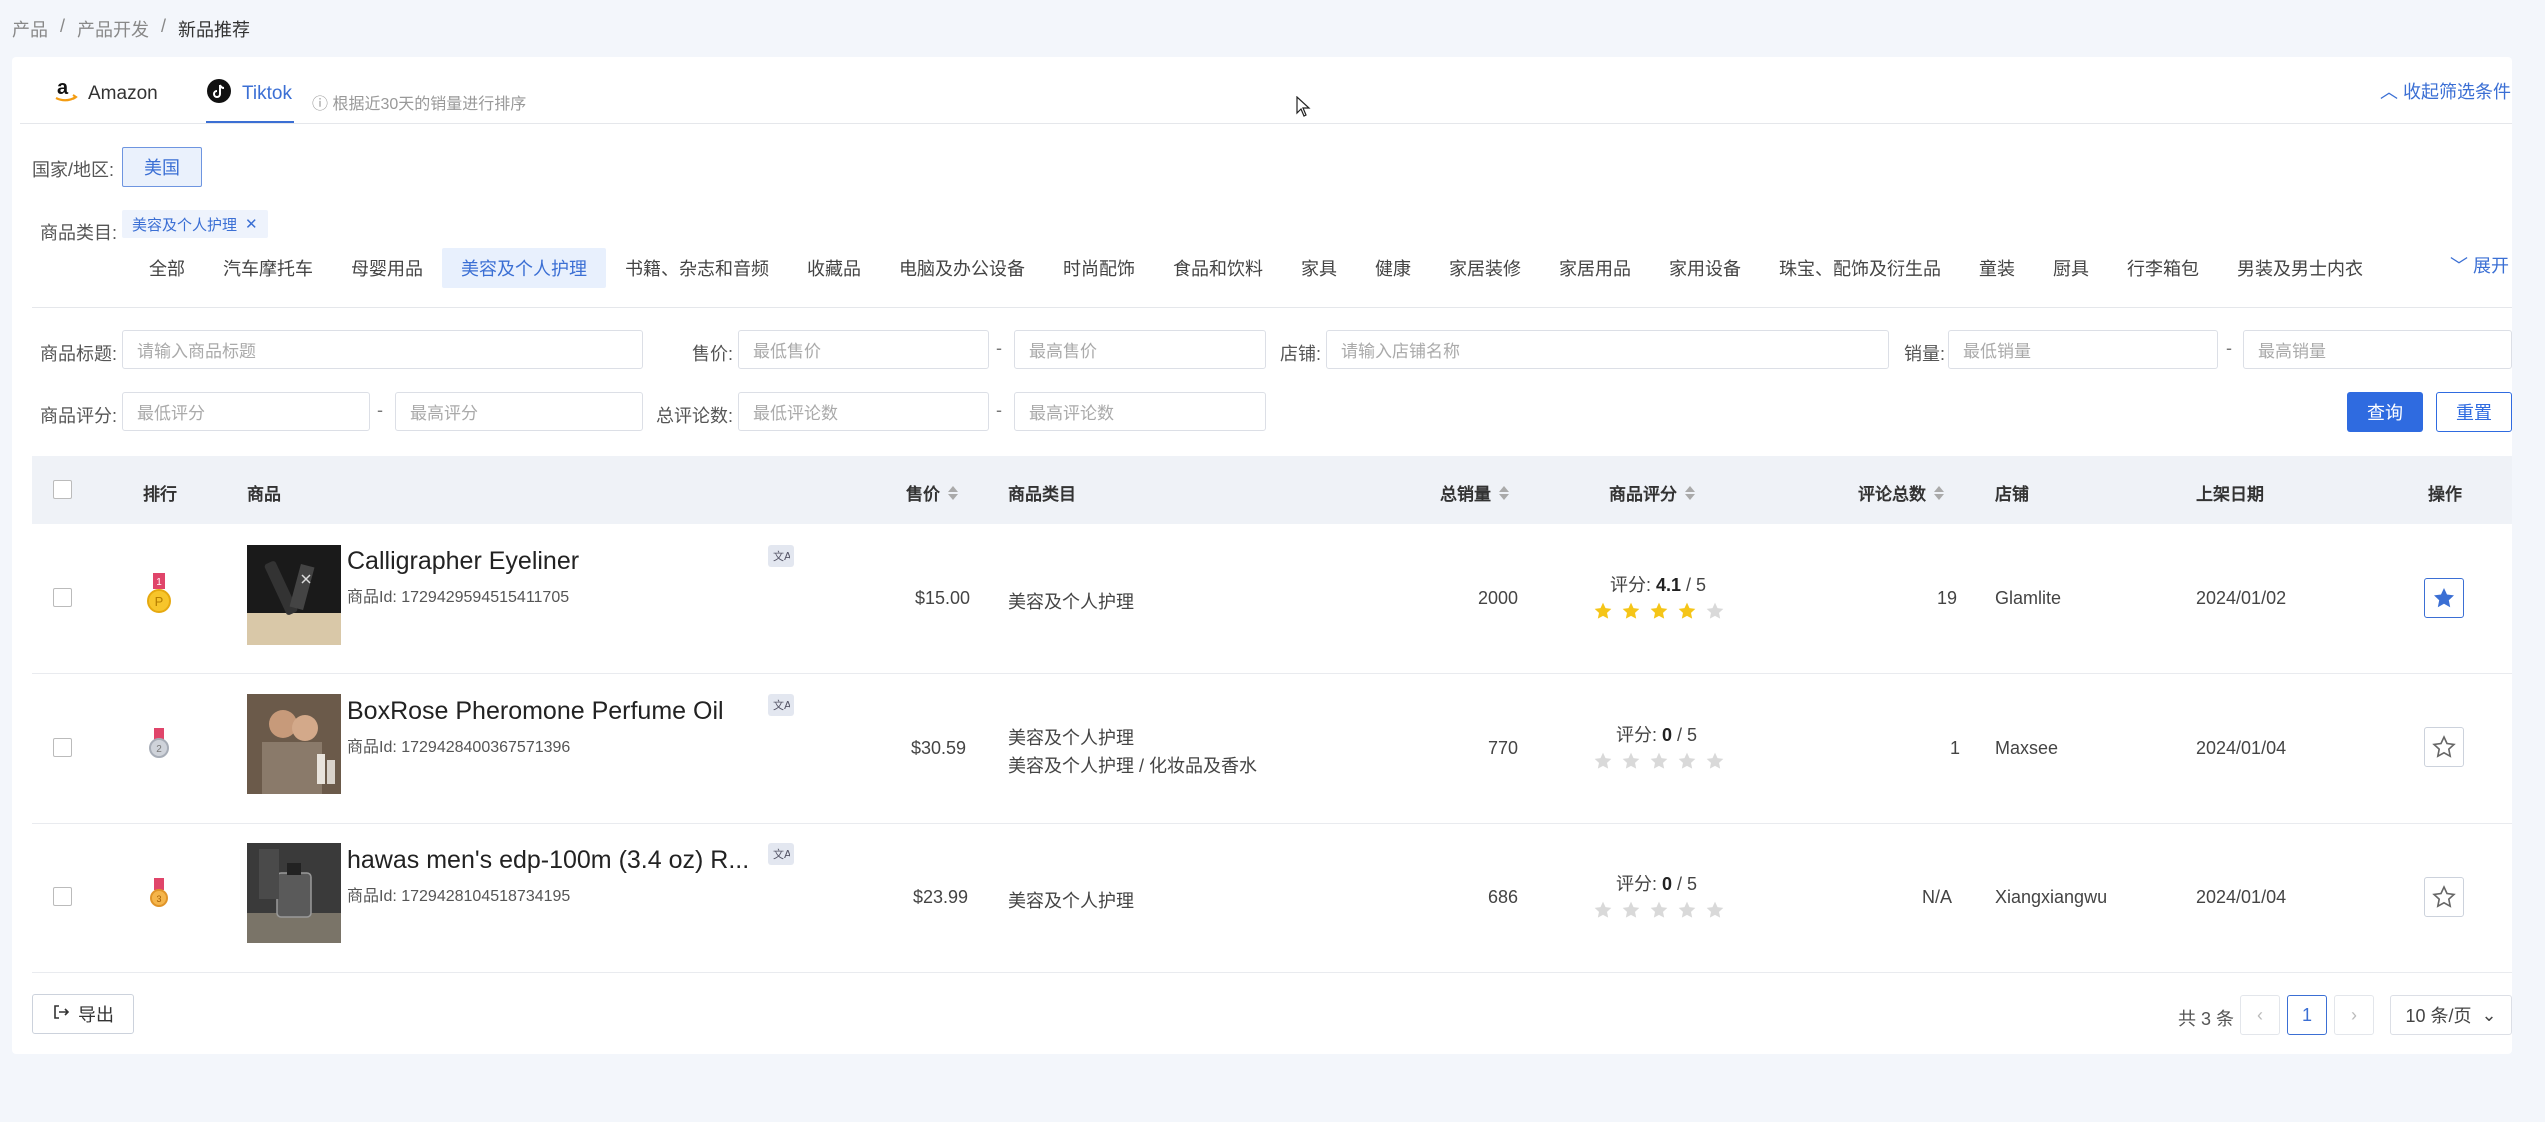 The height and width of the screenshot is (1122, 2545). Describe the element at coordinates (382, 349) in the screenshot. I see `title-input: 请输入商品标题` at that location.